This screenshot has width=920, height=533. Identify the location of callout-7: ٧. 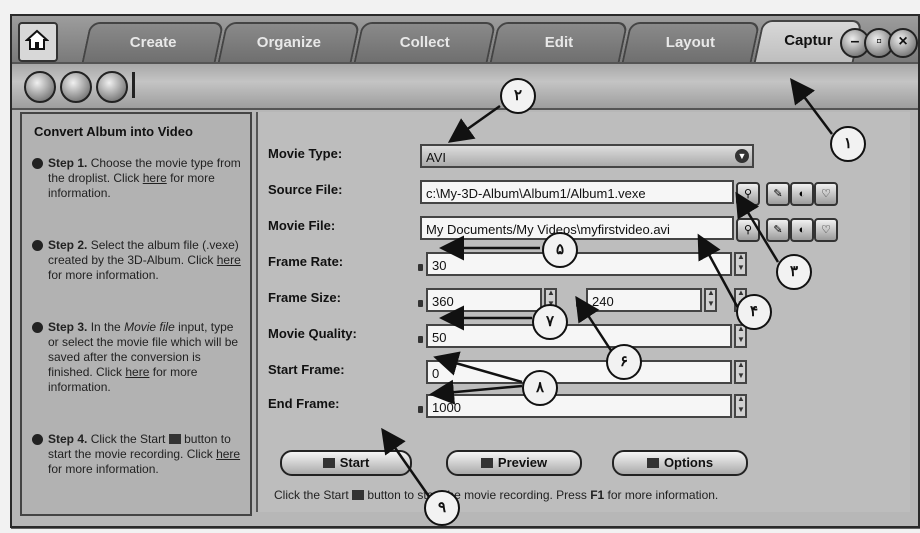
(550, 322).